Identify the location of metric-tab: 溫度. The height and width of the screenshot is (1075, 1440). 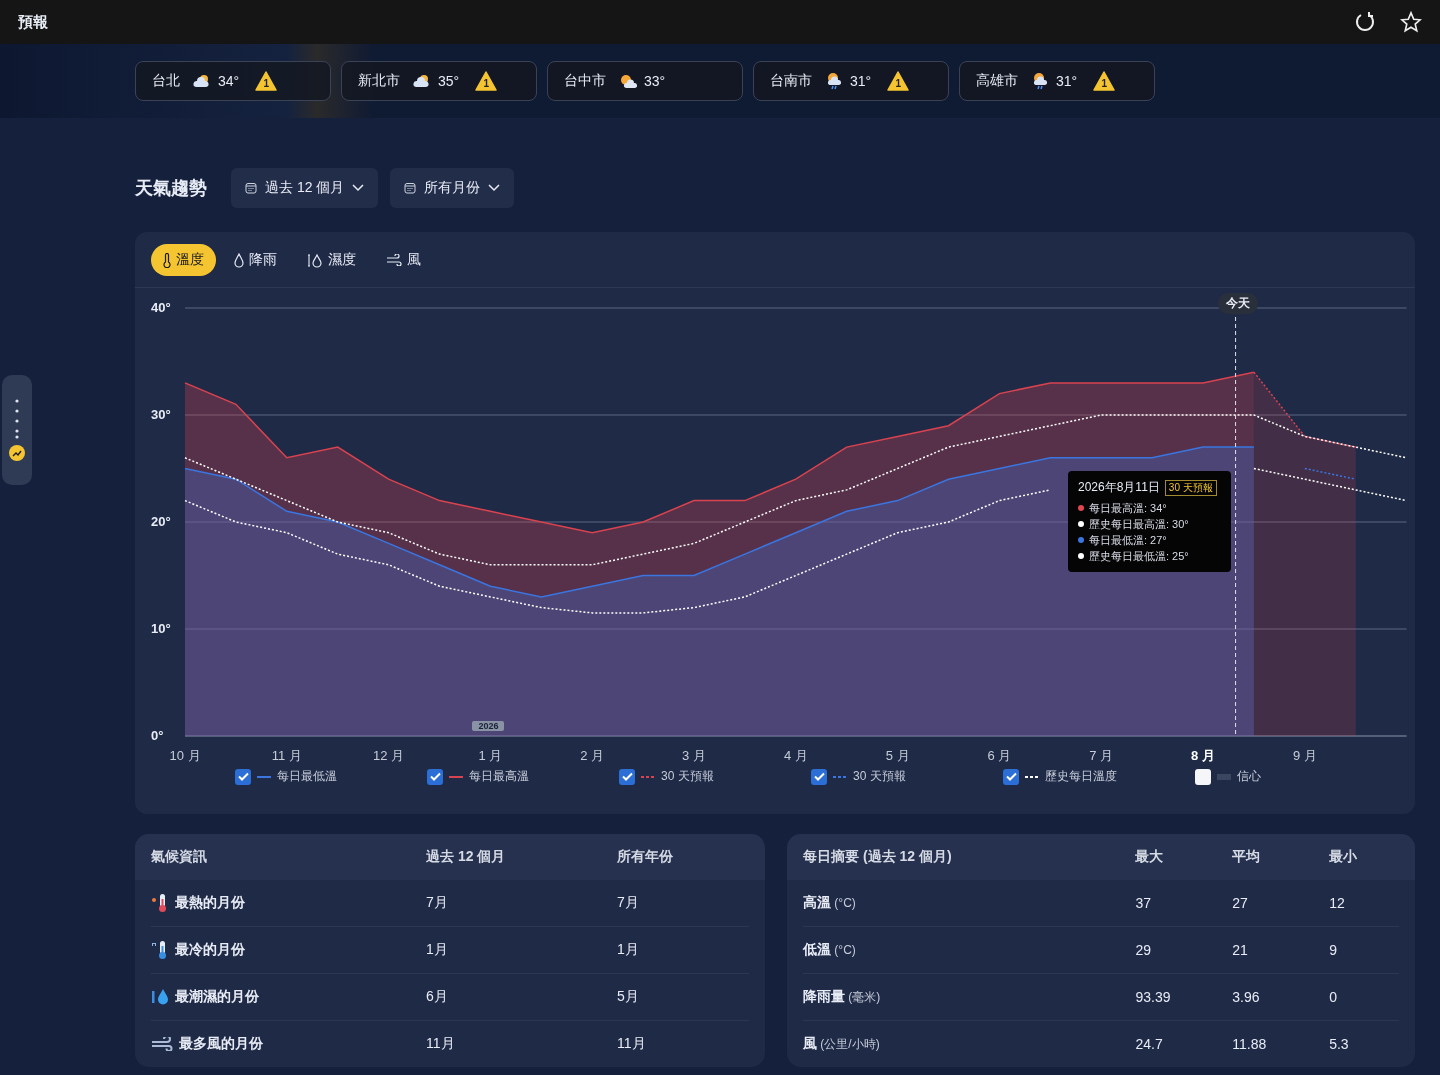
(183, 260).